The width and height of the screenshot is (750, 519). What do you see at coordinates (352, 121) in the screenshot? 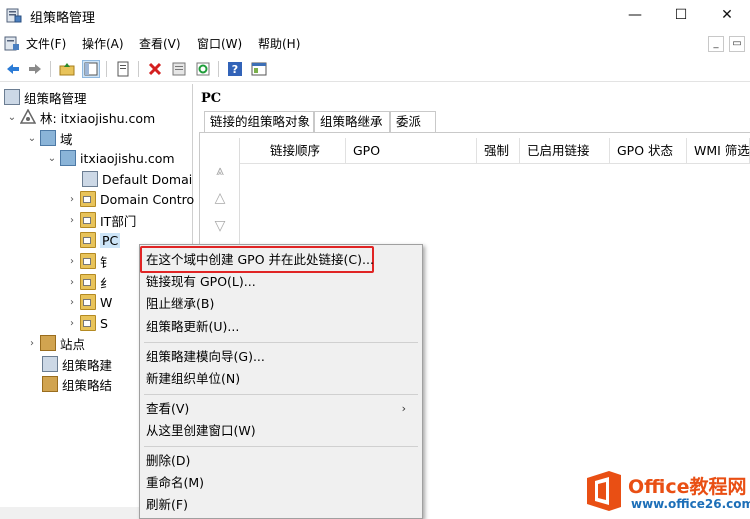
I see `tab-inheritance: 组策略继承` at bounding box center [352, 121].